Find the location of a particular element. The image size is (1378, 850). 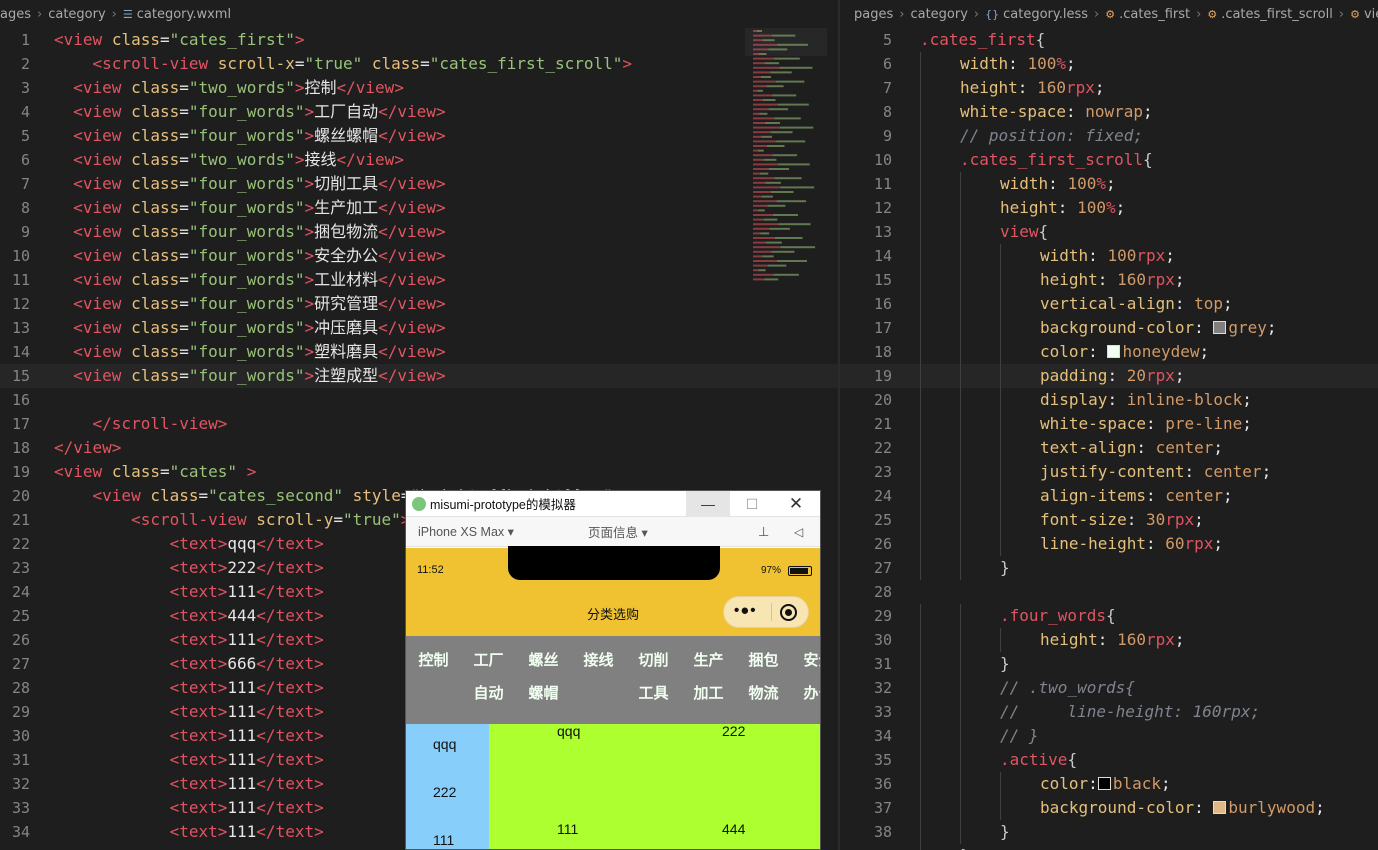

code-line: 16 is located at coordinates (419, 400).